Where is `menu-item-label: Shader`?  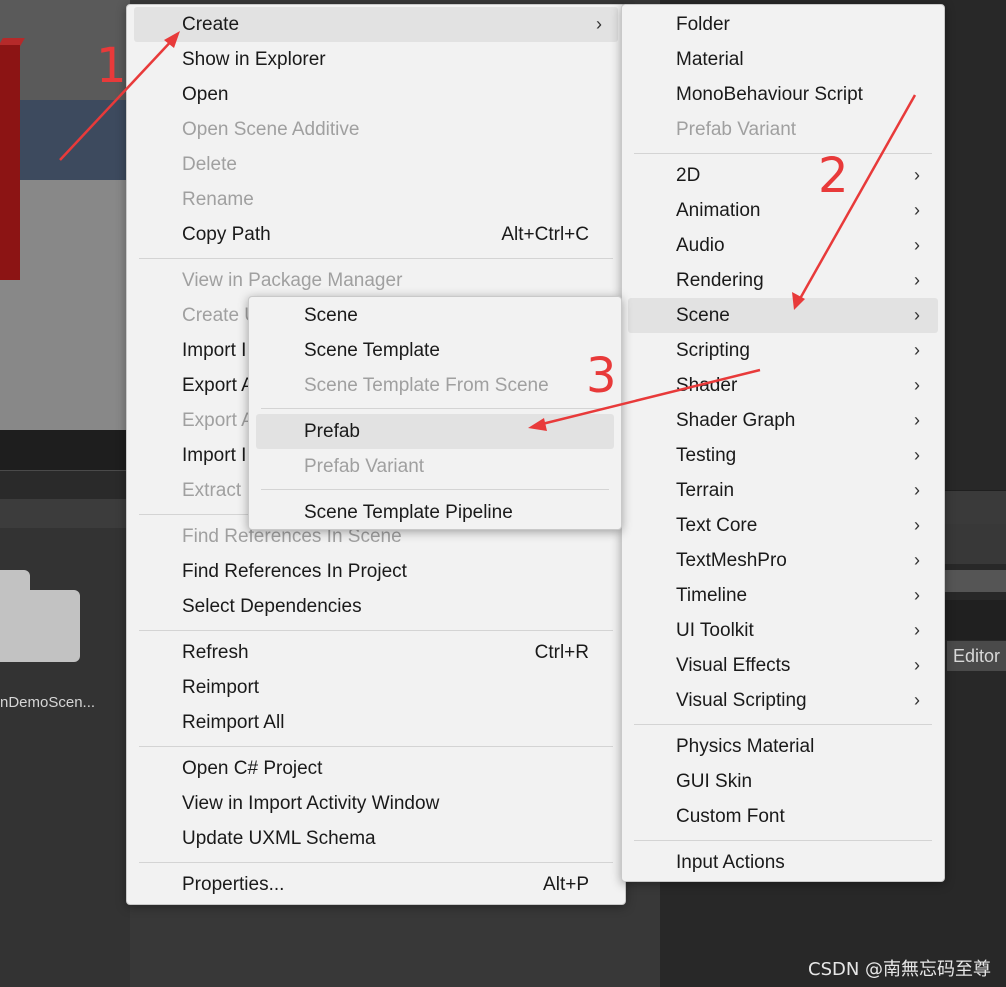
menu-item-label: Shader is located at coordinates (707, 385).